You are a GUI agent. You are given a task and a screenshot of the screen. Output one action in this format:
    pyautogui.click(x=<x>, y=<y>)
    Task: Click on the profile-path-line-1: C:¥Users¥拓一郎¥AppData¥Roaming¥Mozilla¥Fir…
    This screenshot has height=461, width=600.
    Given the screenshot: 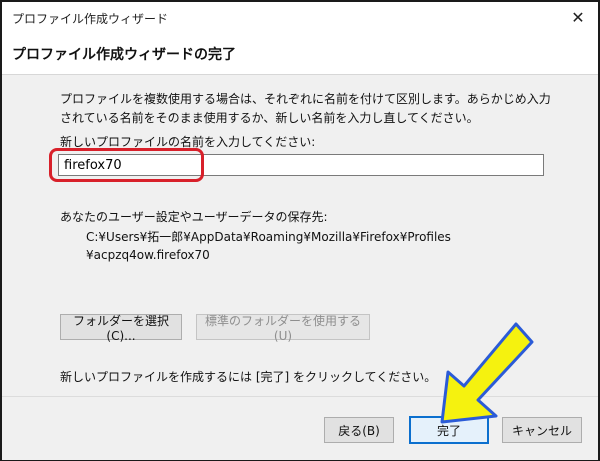 What is the action you would take?
    pyautogui.click(x=268, y=237)
    